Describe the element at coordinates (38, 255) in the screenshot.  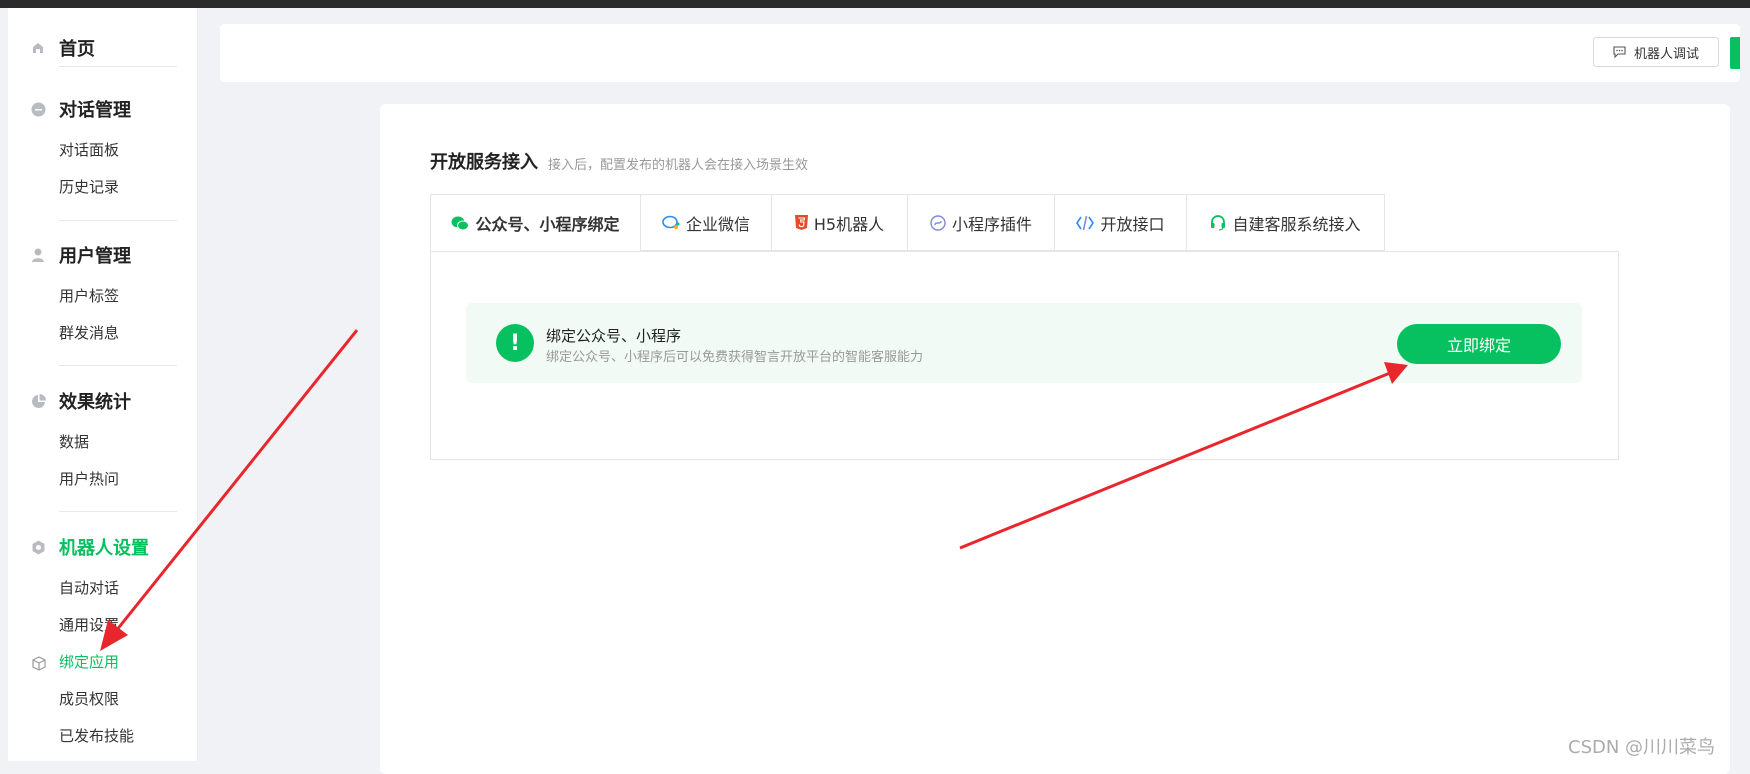
I see `user-icon` at that location.